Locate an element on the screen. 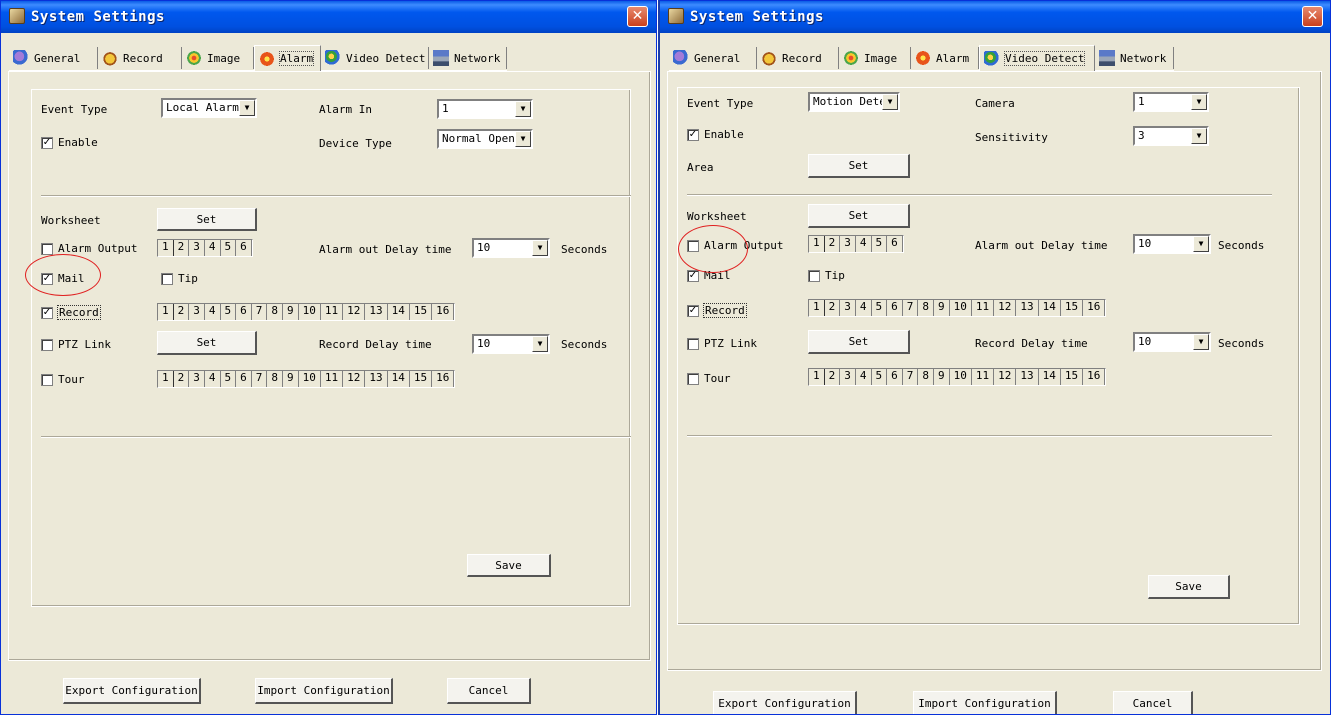 This screenshot has height=715, width=1331. alarm-output-checkbox: Alarm Output is located at coordinates (89, 248).